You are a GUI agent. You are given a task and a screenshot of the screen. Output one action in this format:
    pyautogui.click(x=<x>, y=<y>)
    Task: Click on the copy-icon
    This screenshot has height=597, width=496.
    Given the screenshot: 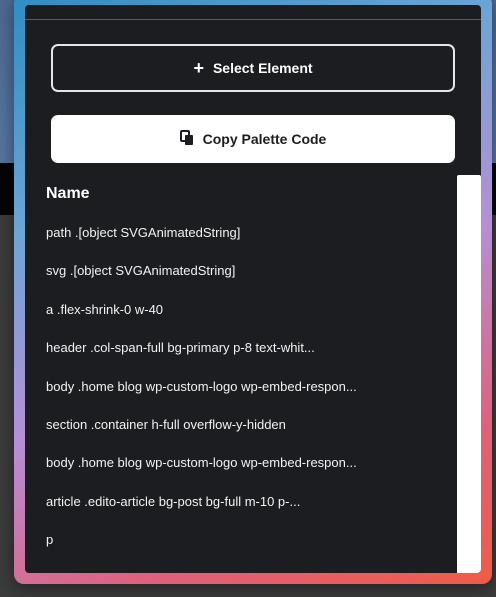 What is the action you would take?
    pyautogui.click(x=186, y=139)
    